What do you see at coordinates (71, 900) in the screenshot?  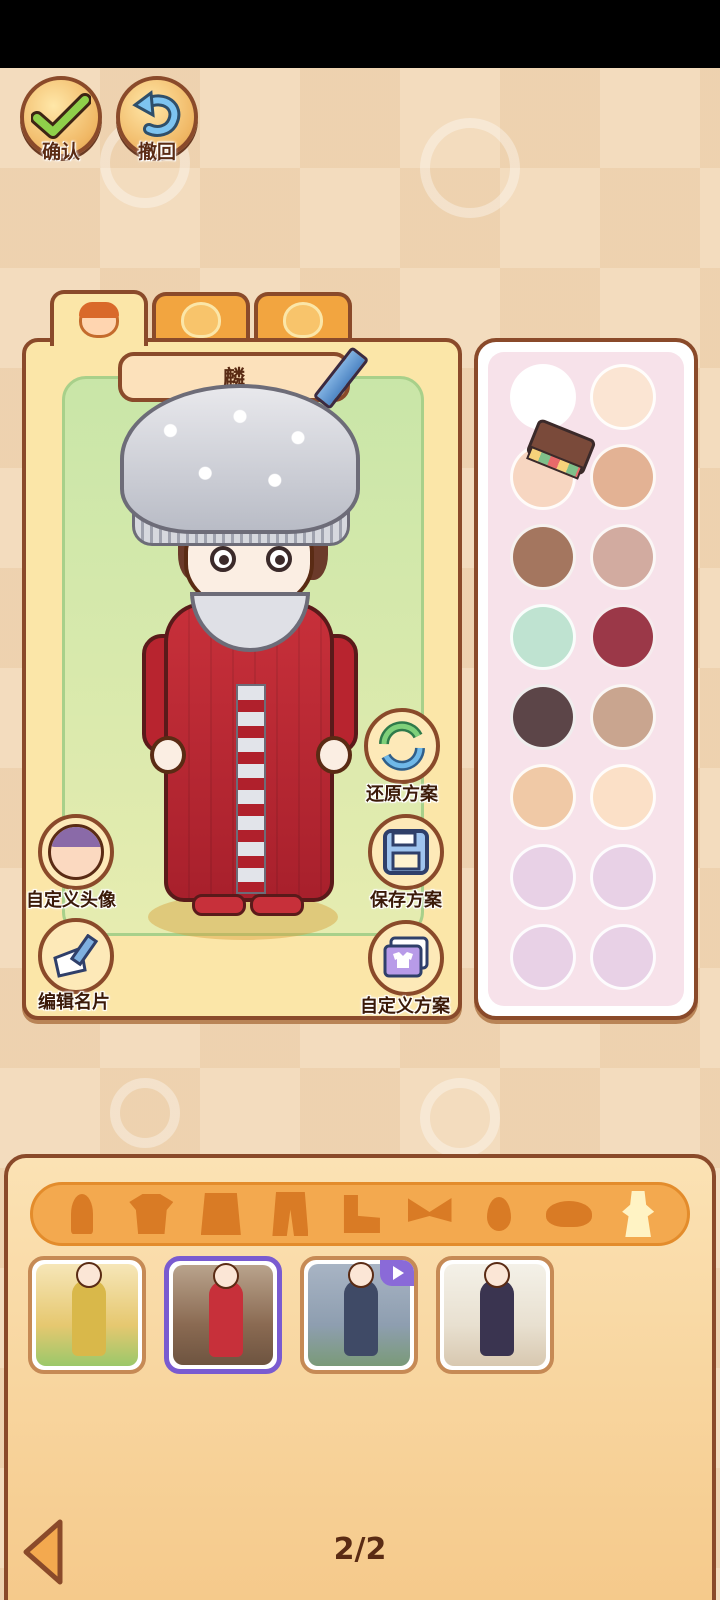 I see `custom-avatar-label: 自定义头像` at bounding box center [71, 900].